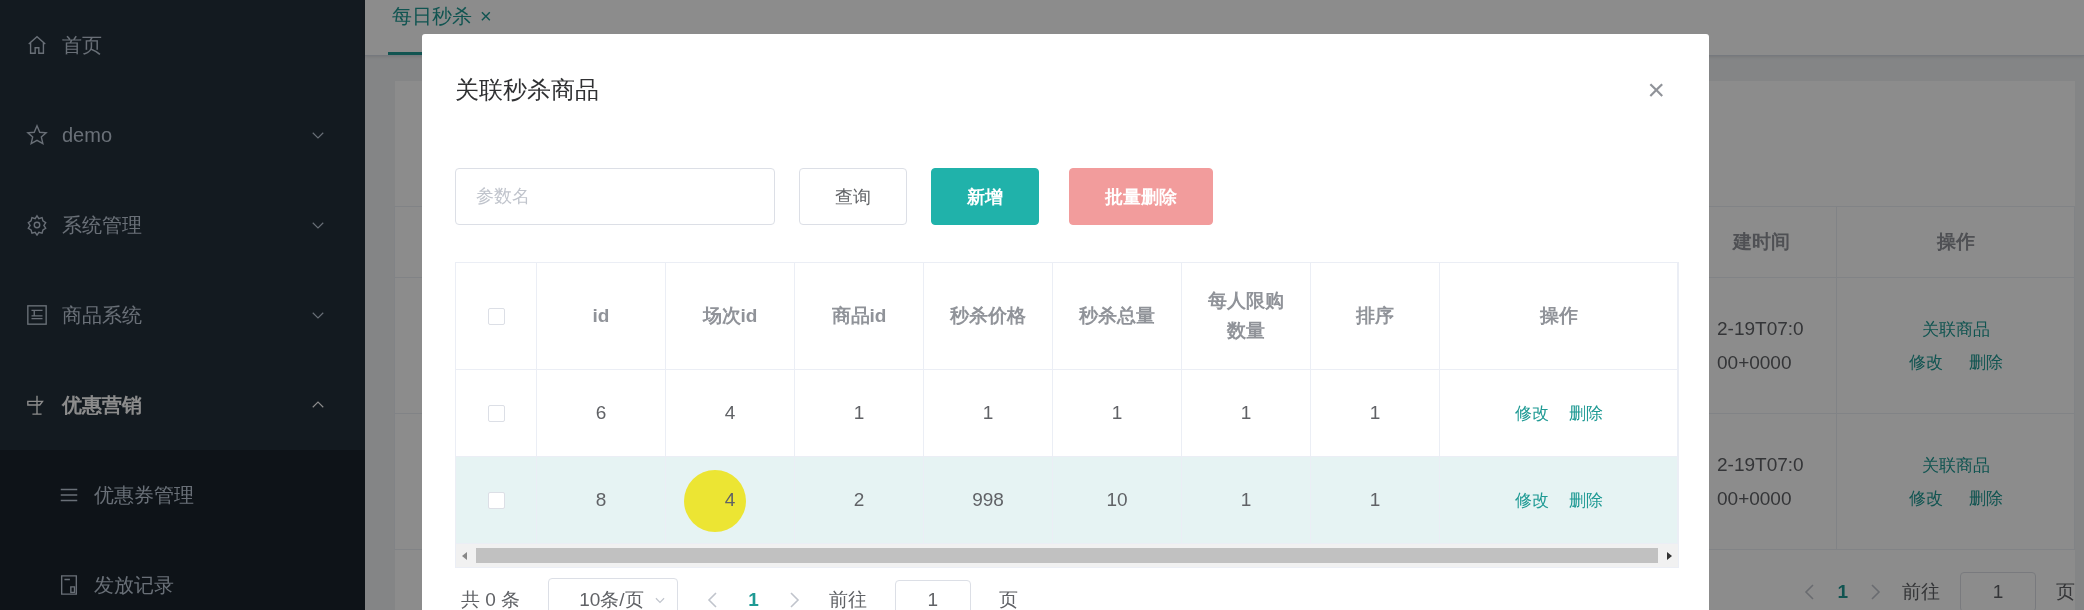 The height and width of the screenshot is (610, 2084). I want to click on table-row: 8 4 2 998 10 1 1 修改 删除, so click(1067, 500).